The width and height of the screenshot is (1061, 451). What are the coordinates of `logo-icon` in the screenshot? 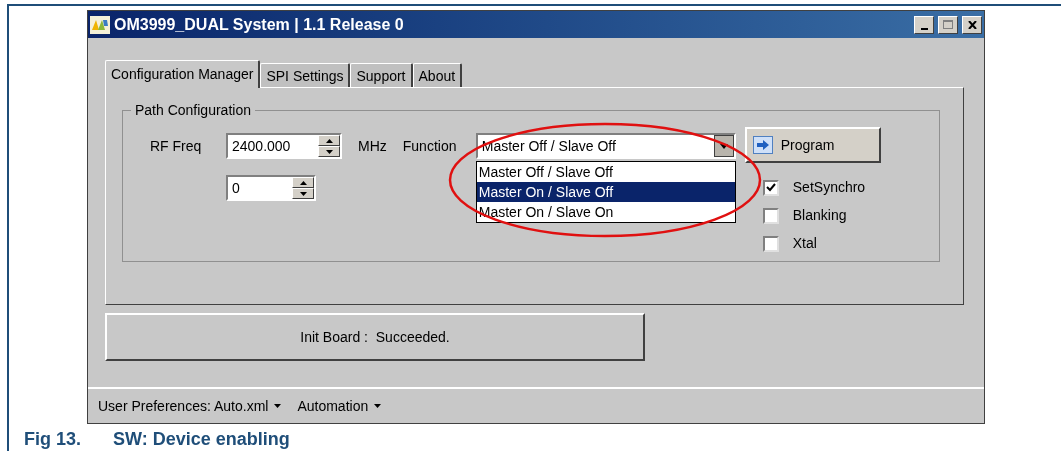 It's located at (100, 24).